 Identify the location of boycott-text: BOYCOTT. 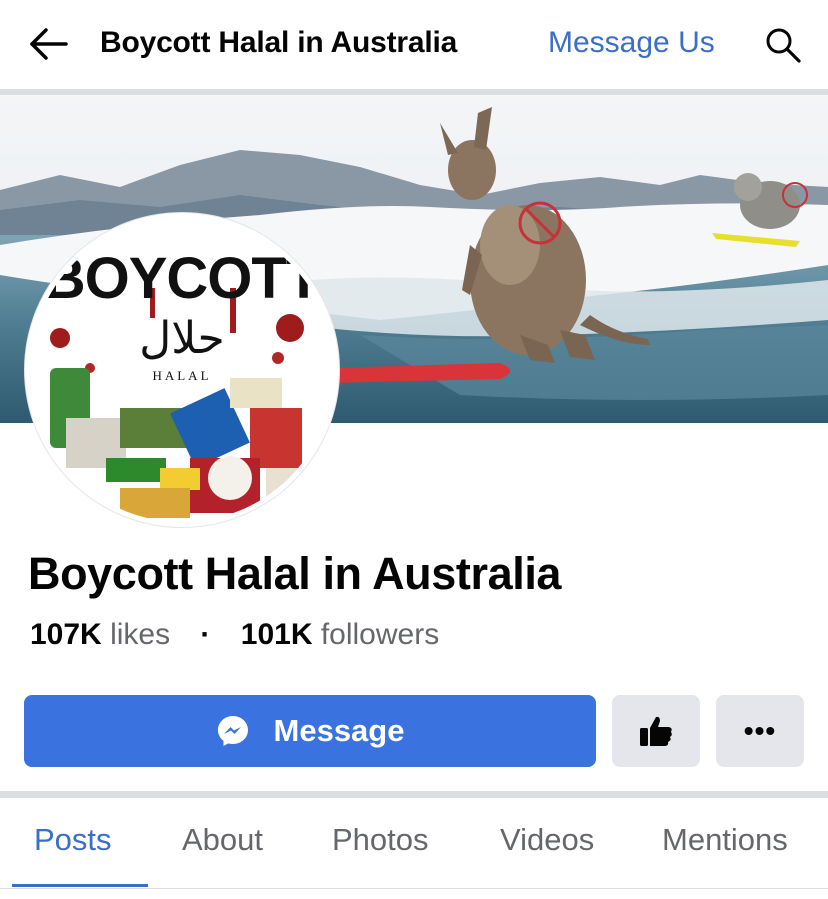
(182, 278).